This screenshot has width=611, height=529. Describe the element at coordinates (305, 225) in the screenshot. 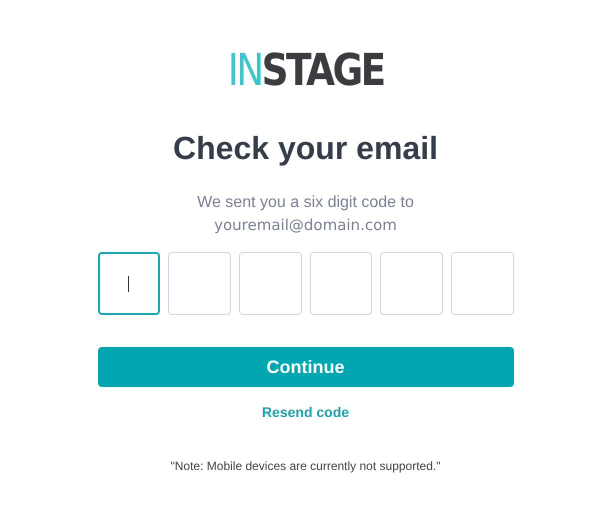

I see `email-text: youremail@domain.com` at that location.